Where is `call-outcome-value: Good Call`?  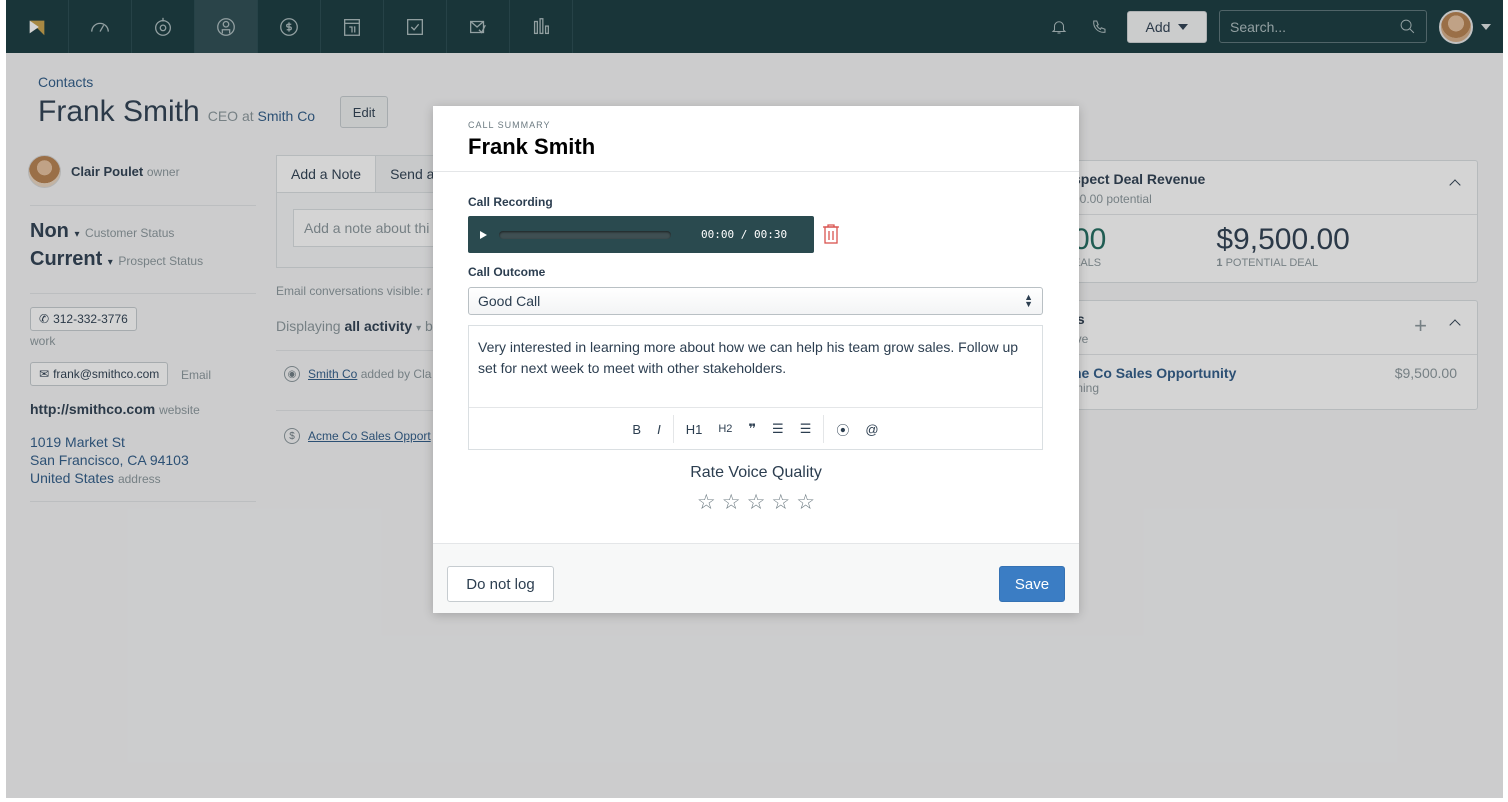
call-outcome-value: Good Call is located at coordinates (509, 301).